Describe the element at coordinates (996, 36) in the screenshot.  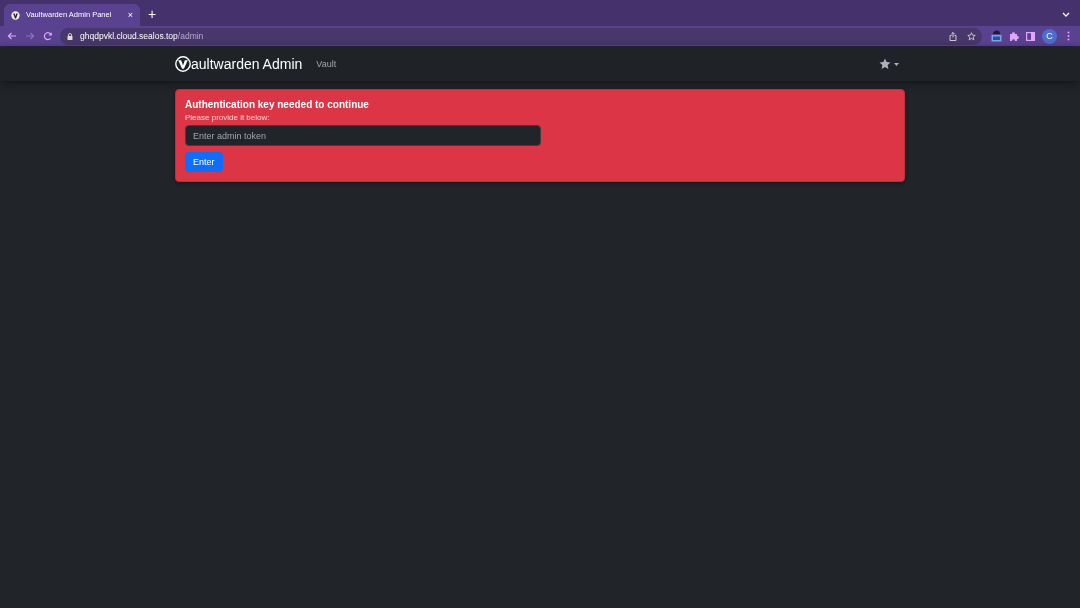
I see `extension-icon` at that location.